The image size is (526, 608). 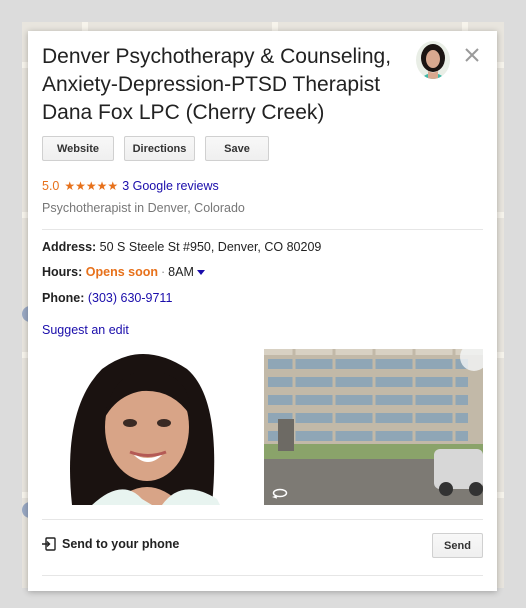 I want to click on phone-link: (303) 630-9711, so click(x=130, y=298).